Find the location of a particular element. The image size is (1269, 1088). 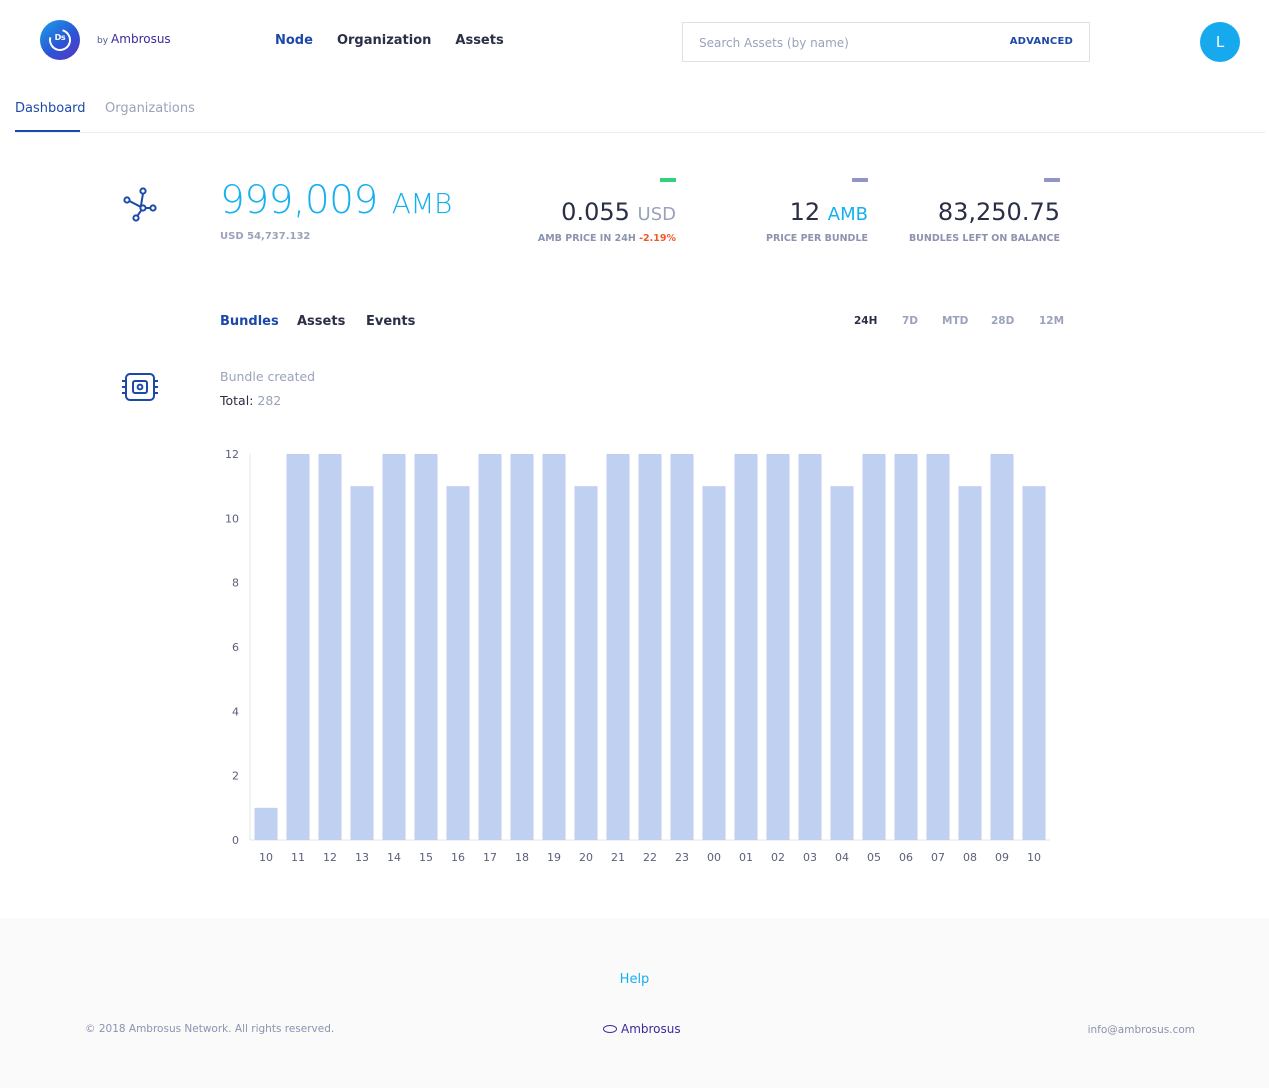

x-tick-label: 07 is located at coordinates (938, 857).